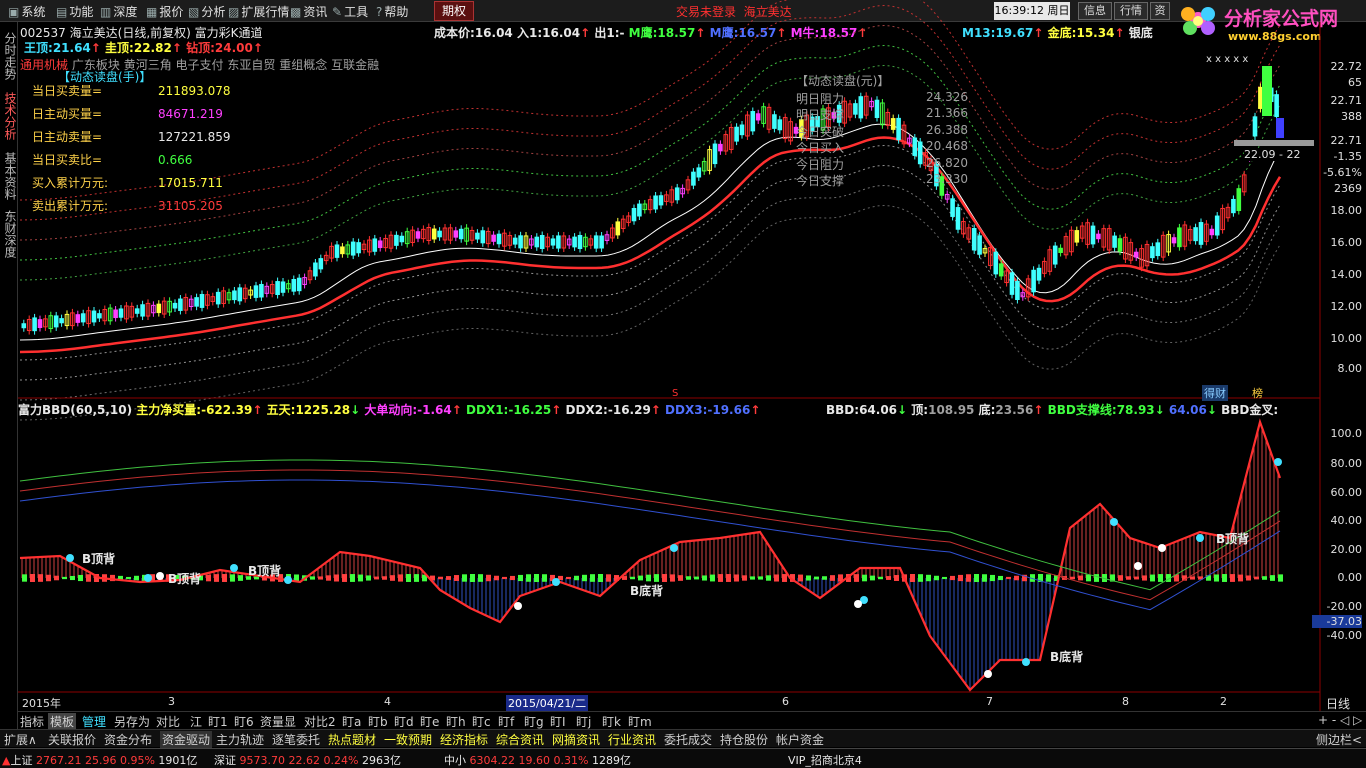 Image resolution: width=1366 pixels, height=768 pixels. Describe the element at coordinates (882, 147) in the screenshot. I see `dyn-row: 今日买入 20.468` at that location.